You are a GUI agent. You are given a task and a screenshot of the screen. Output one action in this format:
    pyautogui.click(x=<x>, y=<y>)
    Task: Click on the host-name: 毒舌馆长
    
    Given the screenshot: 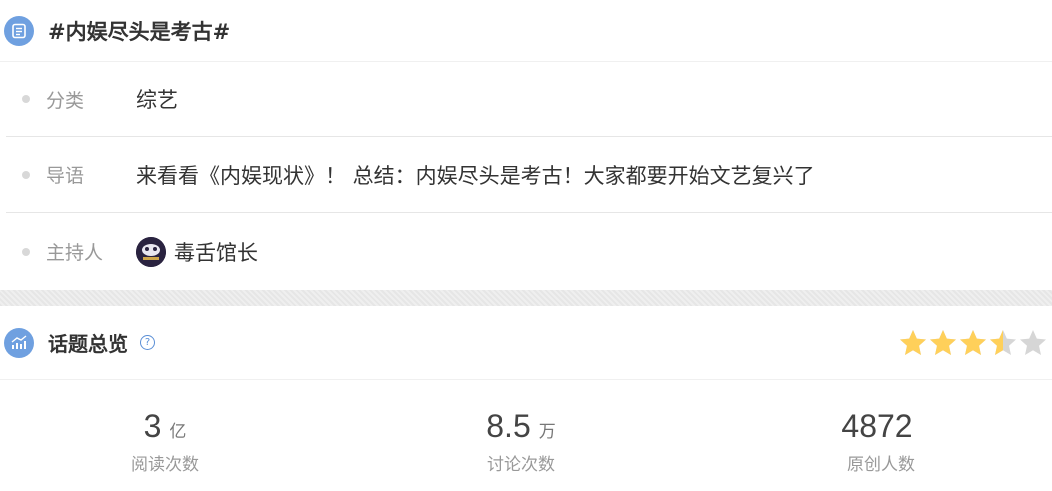 What is the action you would take?
    pyautogui.click(x=216, y=252)
    